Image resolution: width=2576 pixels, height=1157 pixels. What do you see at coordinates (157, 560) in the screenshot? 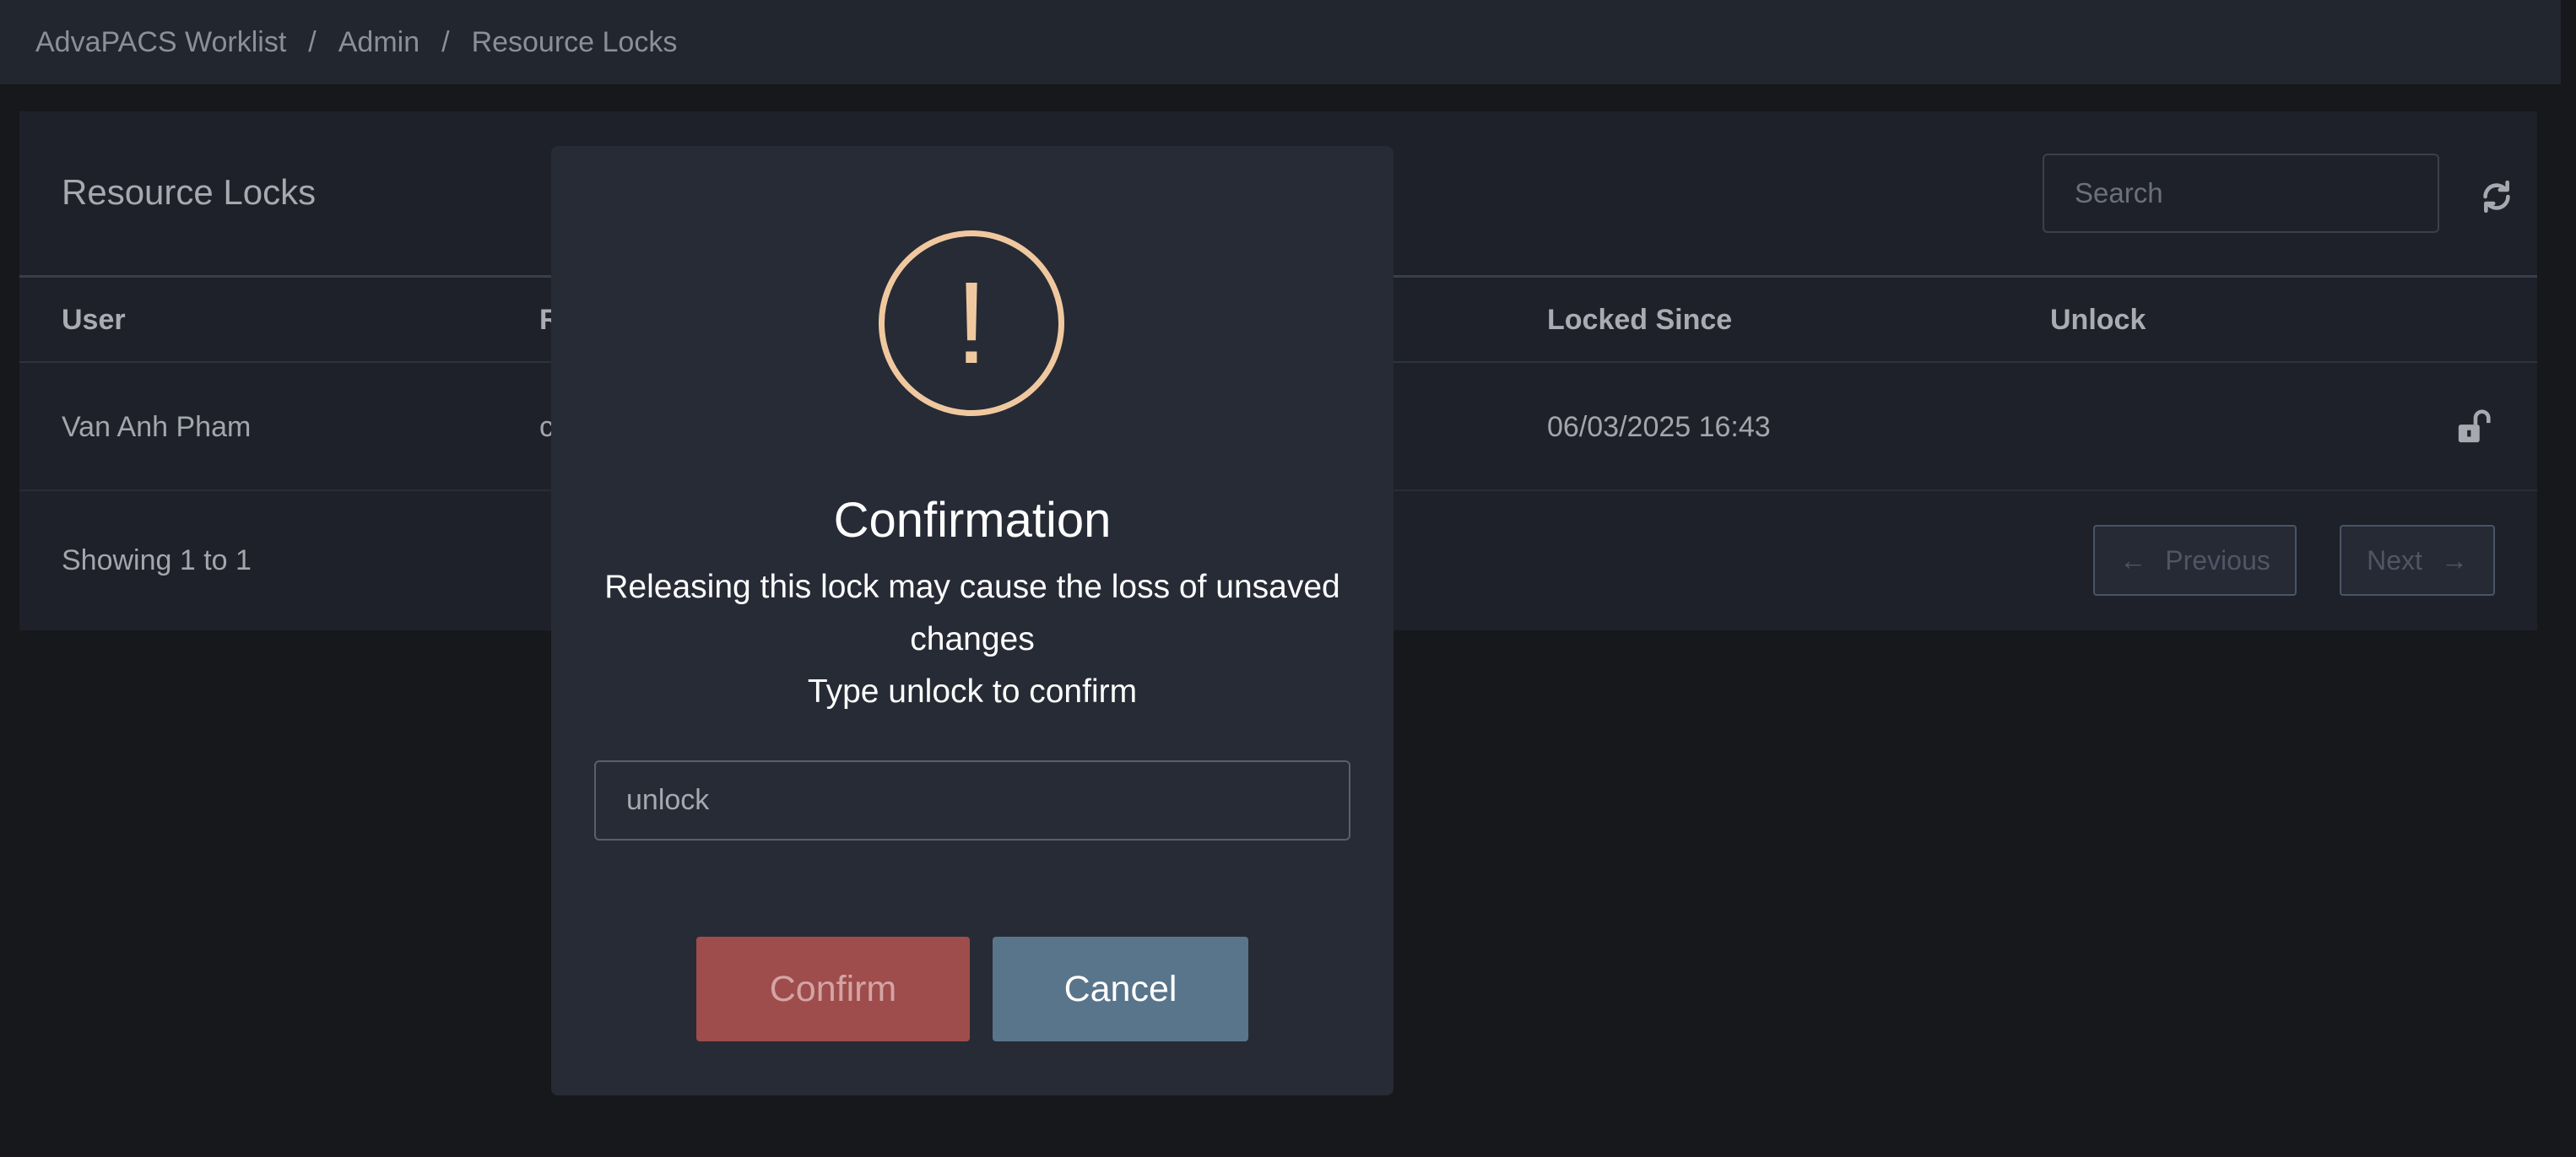
I see `pagination-summary: Showing 1 to 1` at bounding box center [157, 560].